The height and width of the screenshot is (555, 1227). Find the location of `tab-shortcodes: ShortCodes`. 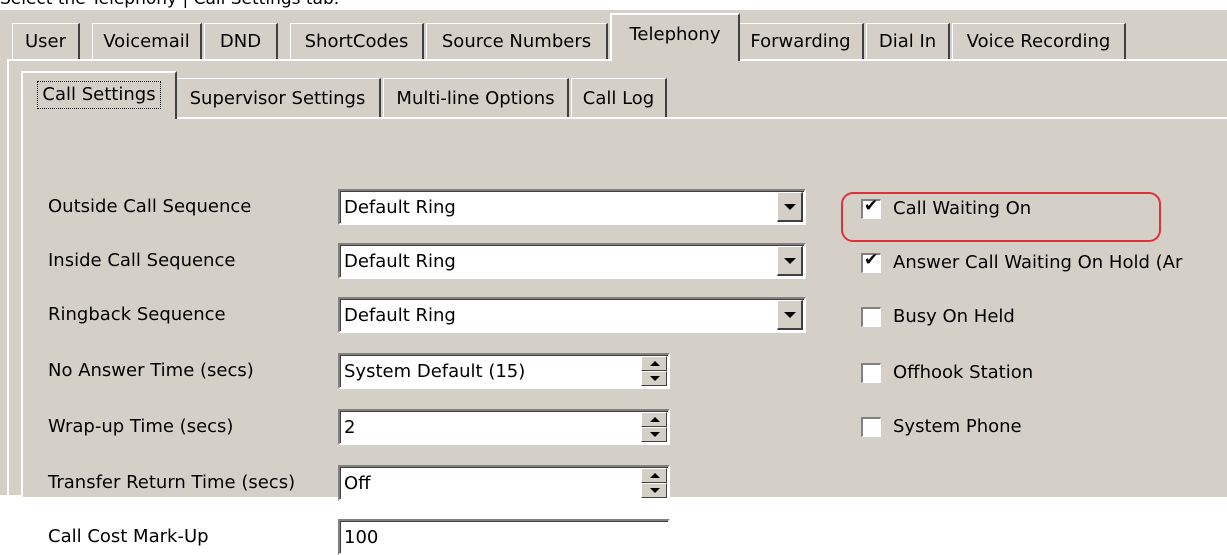

tab-shortcodes: ShortCodes is located at coordinates (357, 41).